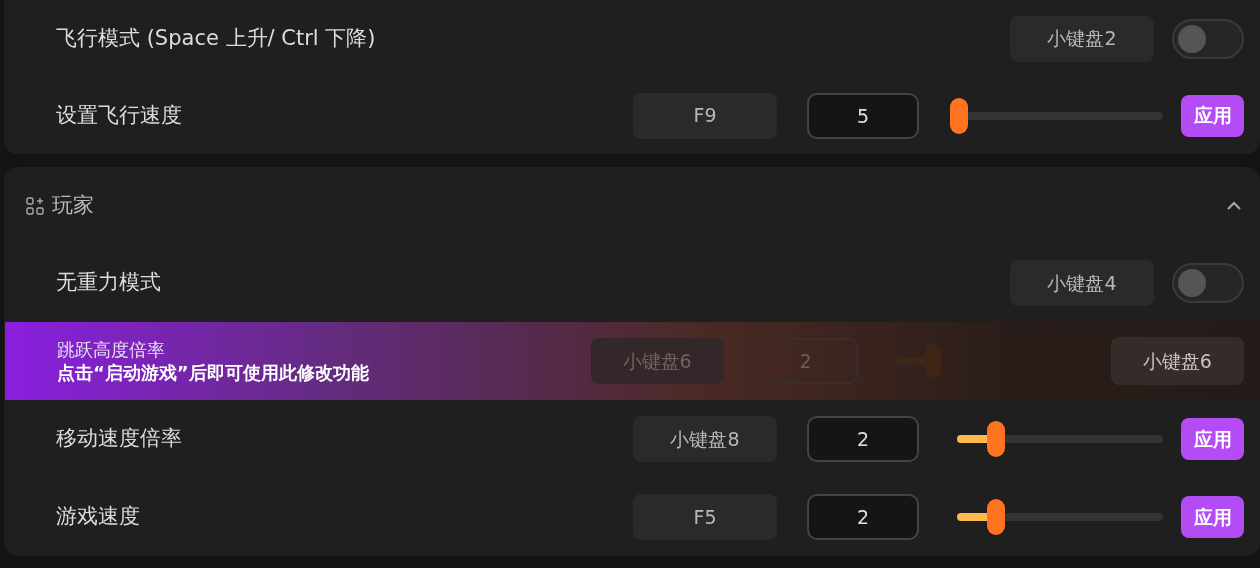 The height and width of the screenshot is (568, 1260). I want to click on setting-label: 游戏速度, so click(98, 517).